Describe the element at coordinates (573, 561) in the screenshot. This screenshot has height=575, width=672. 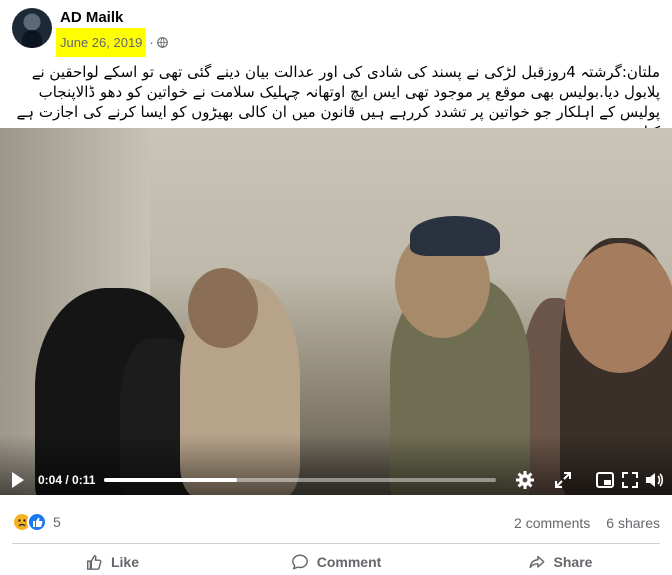
I see `share-label: Share` at that location.